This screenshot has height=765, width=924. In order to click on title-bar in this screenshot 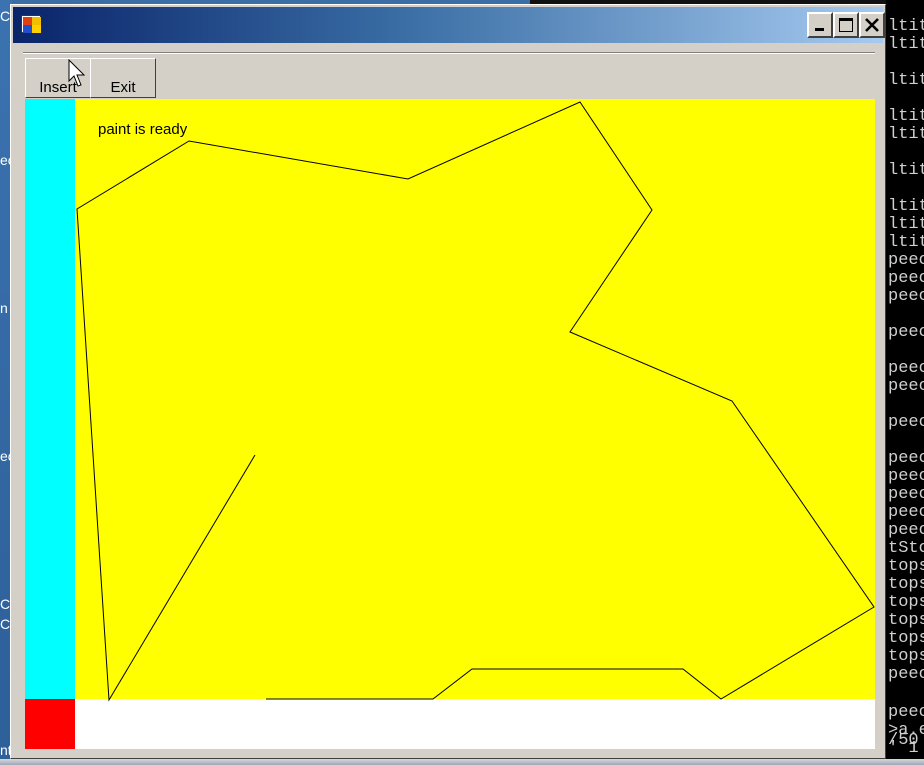, I will do `click(449, 25)`.